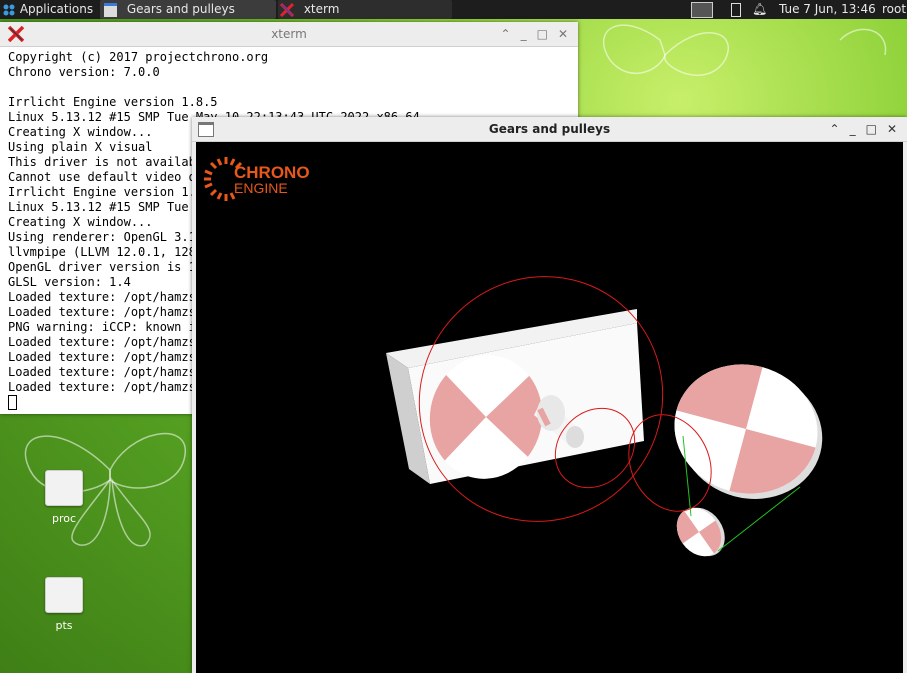 The width and height of the screenshot is (907, 673). I want to click on applications-icon, so click(9, 10).